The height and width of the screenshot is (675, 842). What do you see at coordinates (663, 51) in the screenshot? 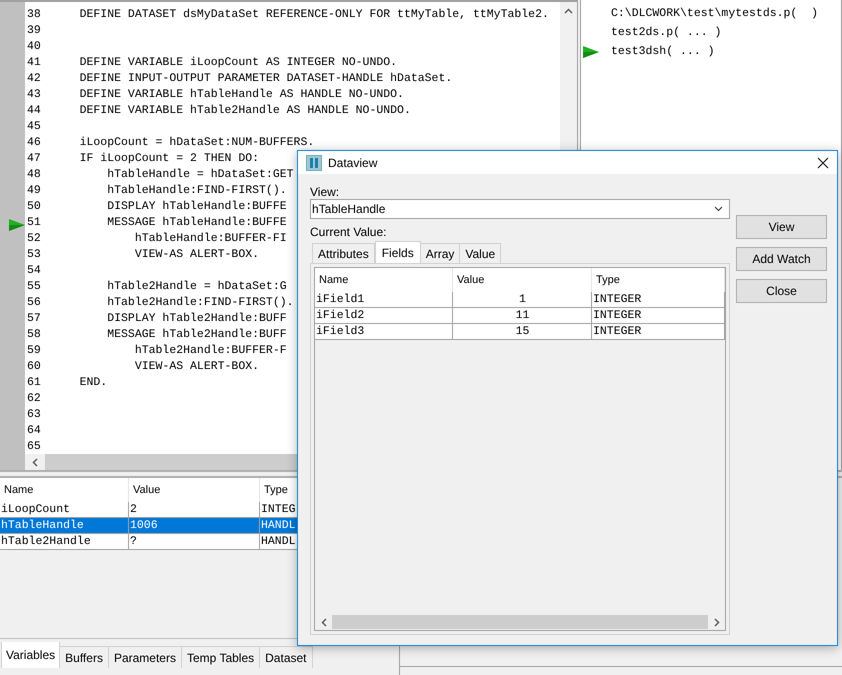
I see `call-stack-item: test3dsh( ... )` at bounding box center [663, 51].